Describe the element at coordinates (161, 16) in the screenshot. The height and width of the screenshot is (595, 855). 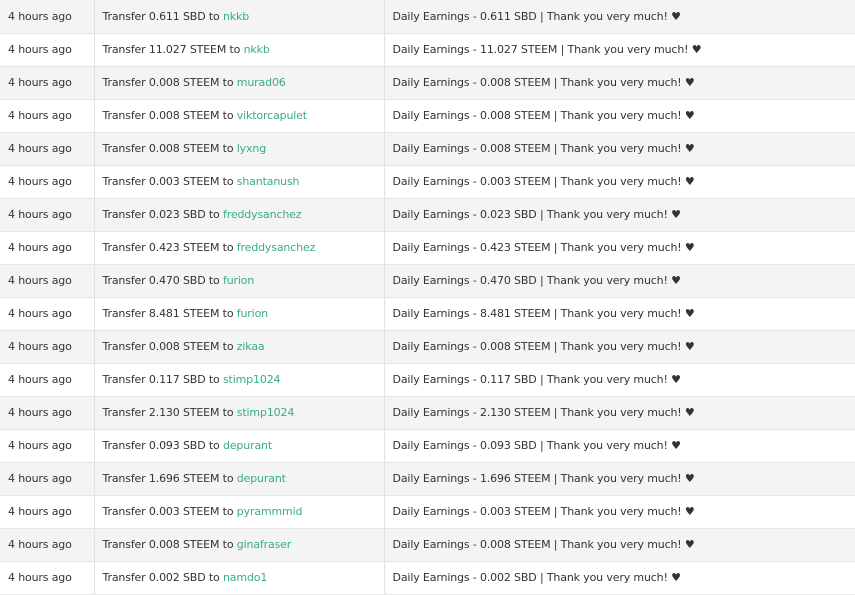
I see `transfer-text: Transfer 0.611 SBD to` at that location.